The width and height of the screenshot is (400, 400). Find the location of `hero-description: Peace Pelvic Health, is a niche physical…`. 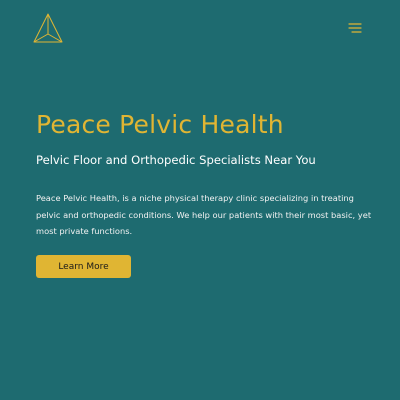

hero-description: Peace Pelvic Health, is a niche physical… is located at coordinates (204, 214).